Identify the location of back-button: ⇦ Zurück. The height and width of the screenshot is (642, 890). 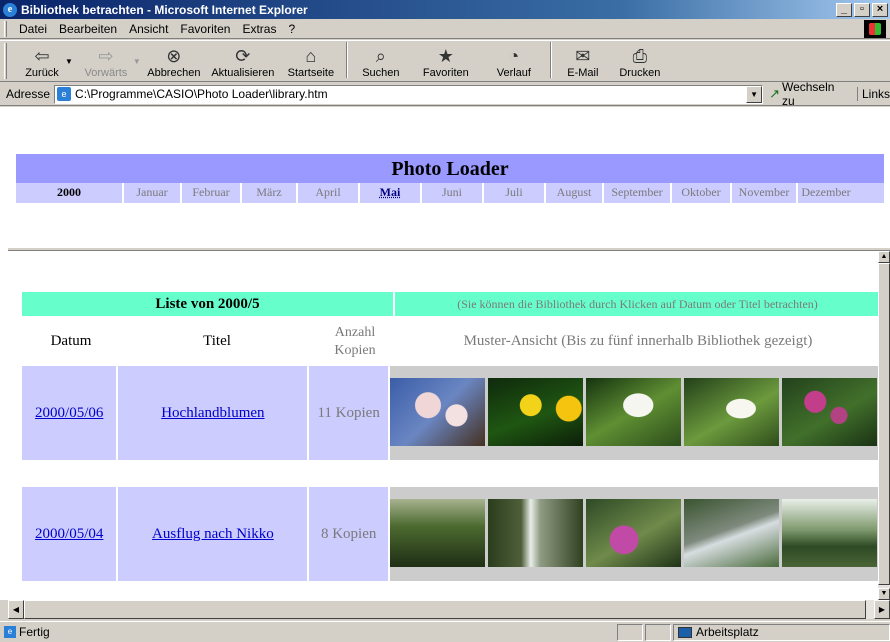
(42, 61).